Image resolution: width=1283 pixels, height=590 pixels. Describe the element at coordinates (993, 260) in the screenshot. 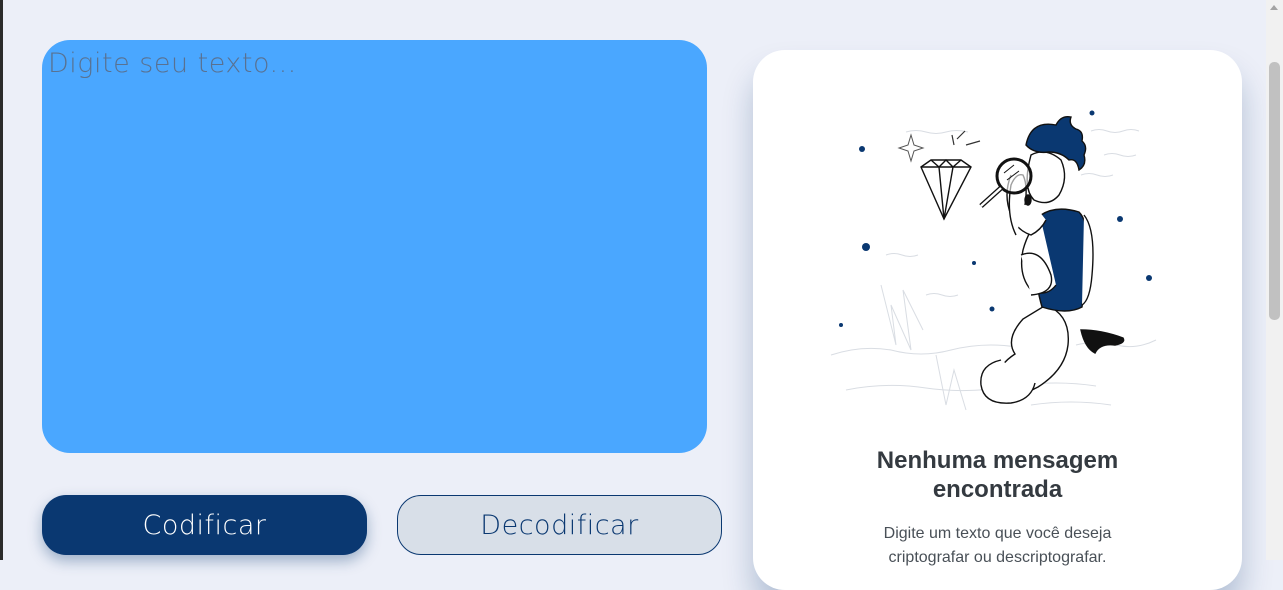

I see `person-searching-diamond-illustration` at that location.